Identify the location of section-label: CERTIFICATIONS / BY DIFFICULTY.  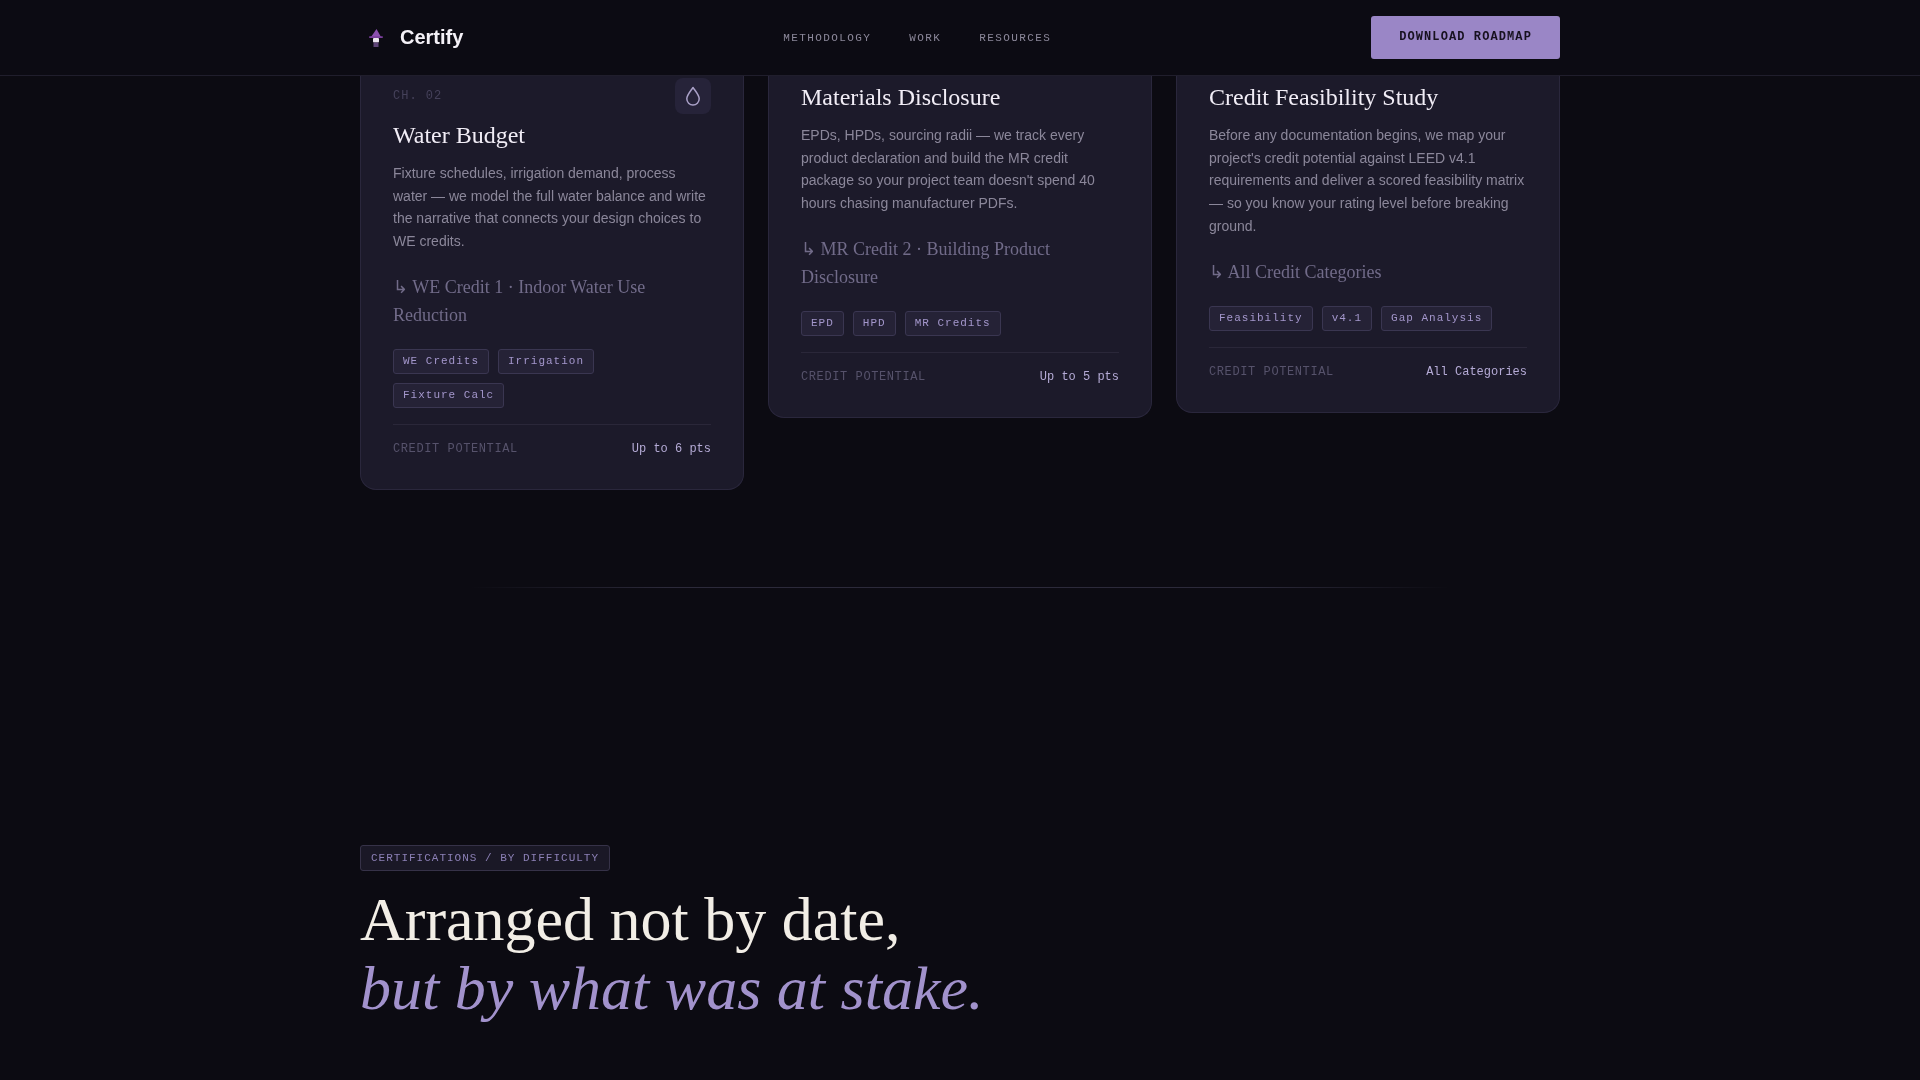
(485, 857).